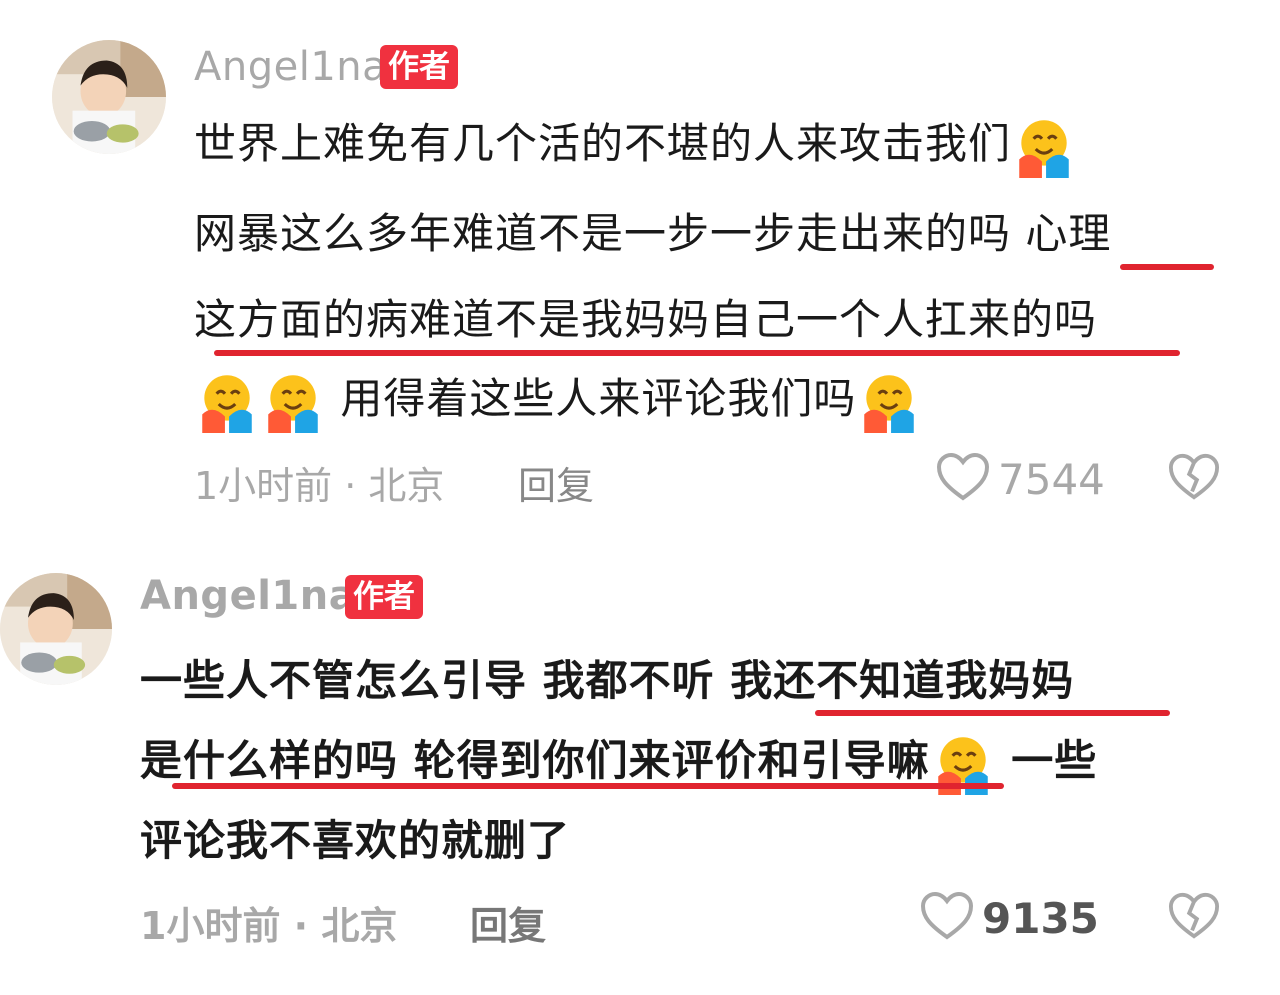  I want to click on comment-text-line: 一些人不管怎么引导 我都不听 我还不知道我妈妈, so click(607, 680).